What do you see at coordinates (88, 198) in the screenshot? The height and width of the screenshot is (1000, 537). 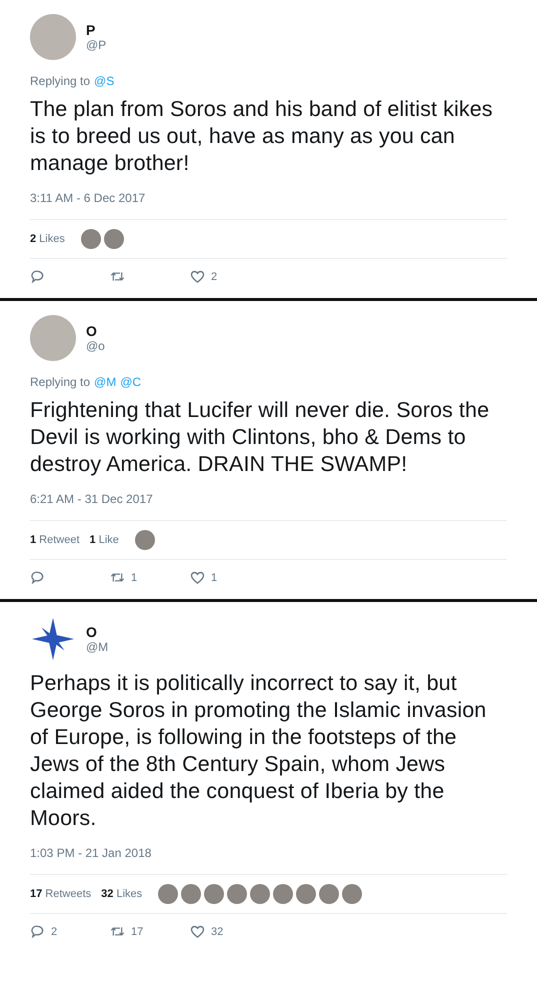 I see `tweet-timestamp: 3:11 AM - 6 Dec 2017` at bounding box center [88, 198].